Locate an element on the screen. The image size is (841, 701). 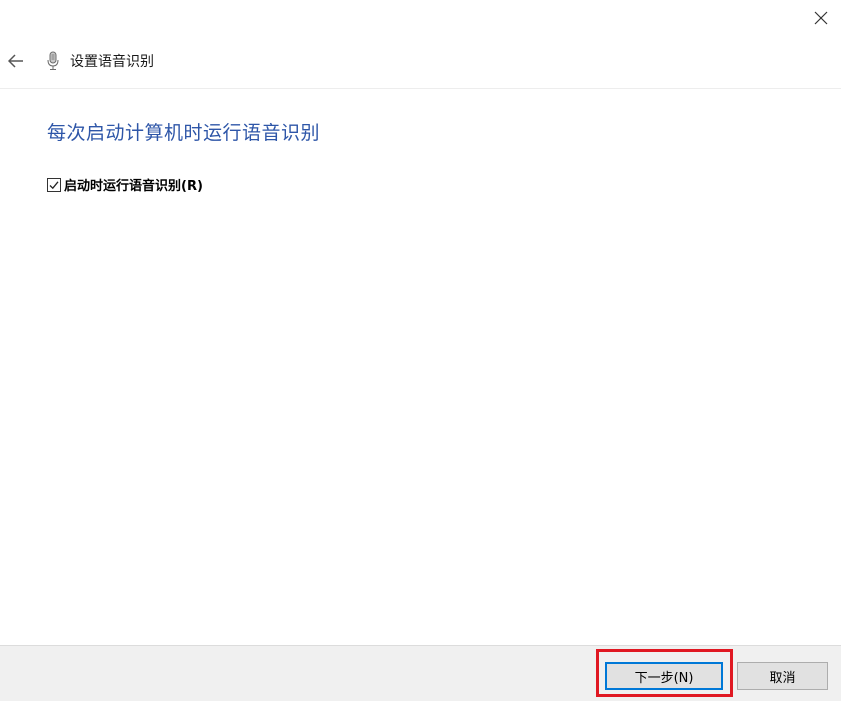
microphone-icon is located at coordinates (53, 61).